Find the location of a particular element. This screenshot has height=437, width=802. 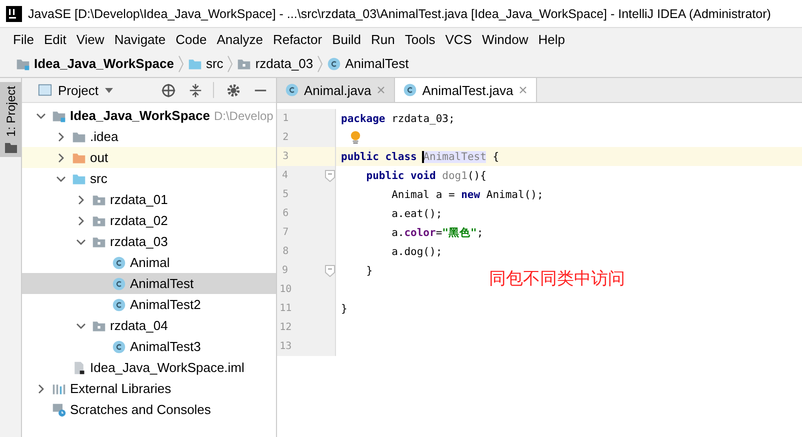

tree-item: AnimalTest3 is located at coordinates (149, 346).